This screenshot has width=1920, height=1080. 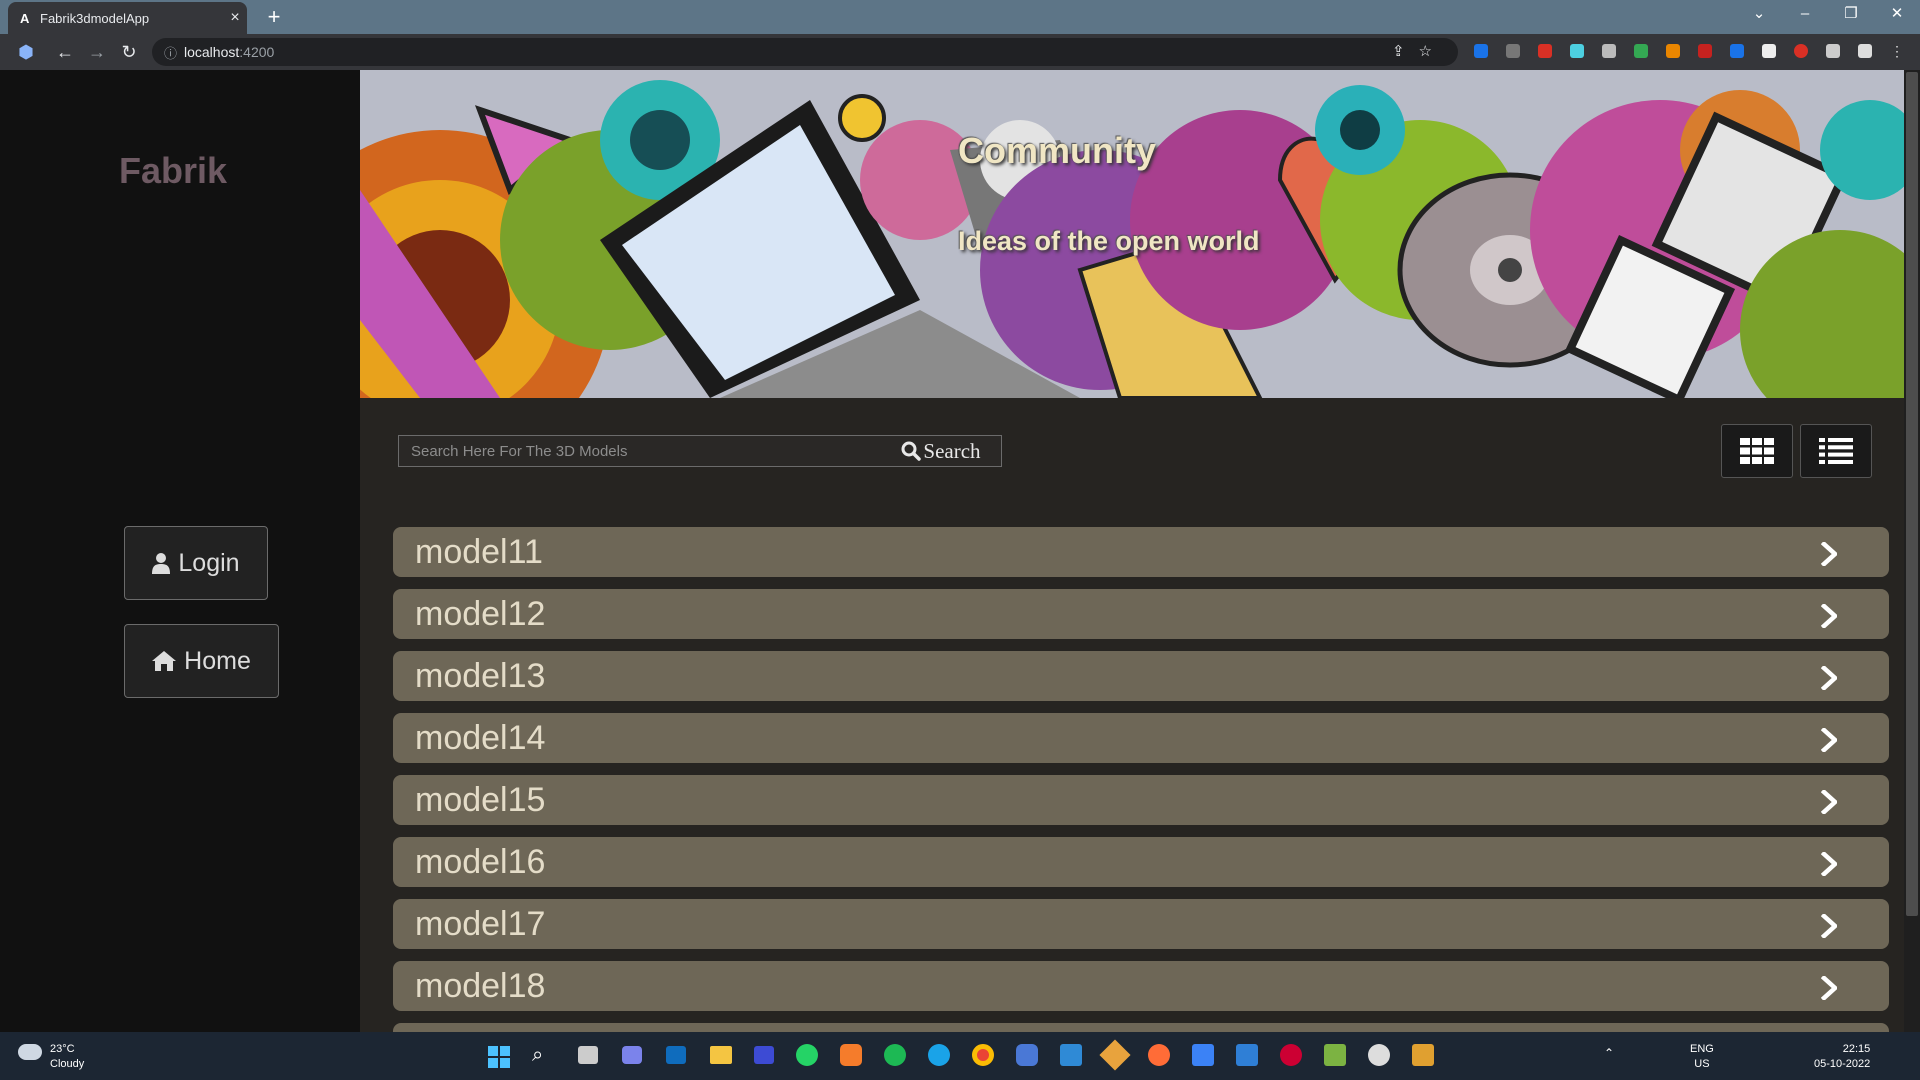 What do you see at coordinates (217, 660) in the screenshot?
I see `home-label: Home` at bounding box center [217, 660].